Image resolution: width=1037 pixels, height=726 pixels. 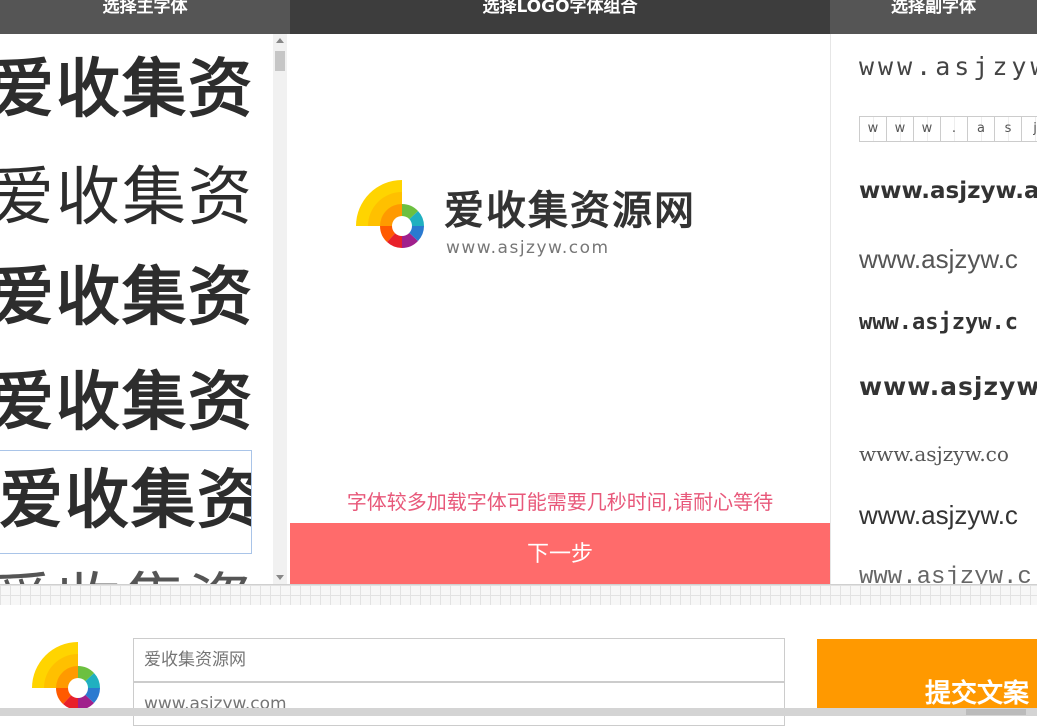 I want to click on loading-notice: 字体较多加载字体可能需要几秒时间,请耐心等待, so click(x=560, y=502).